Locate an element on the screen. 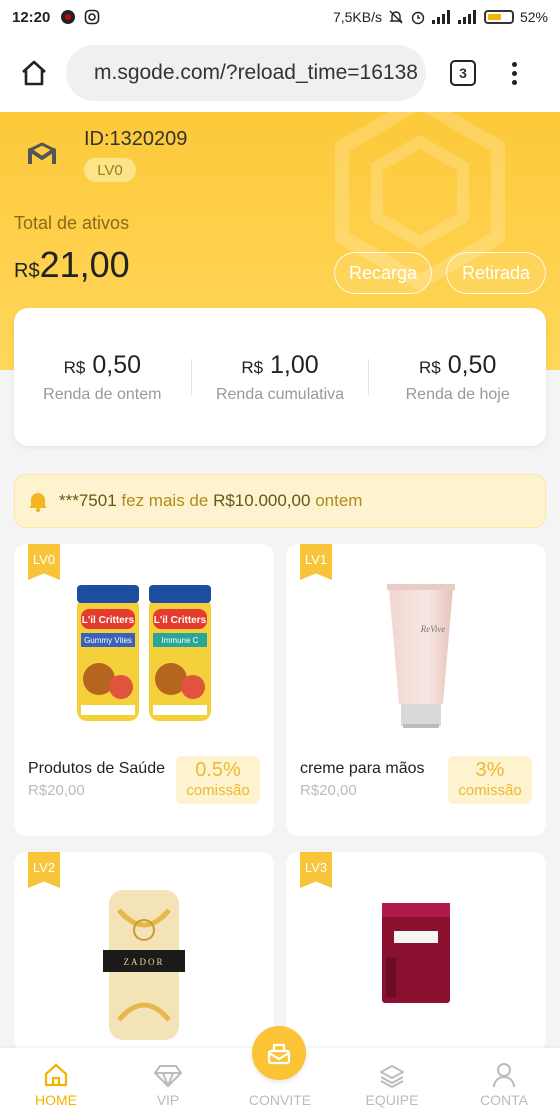  invite-icon is located at coordinates (279, 1054).